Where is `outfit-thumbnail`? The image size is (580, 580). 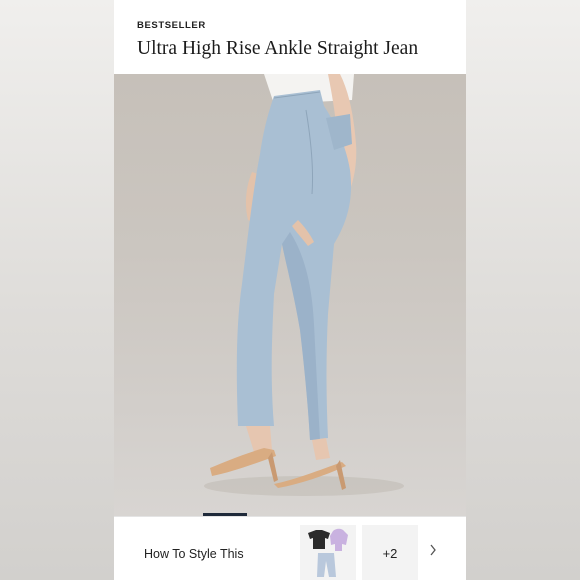
outfit-thumbnail is located at coordinates (328, 552).